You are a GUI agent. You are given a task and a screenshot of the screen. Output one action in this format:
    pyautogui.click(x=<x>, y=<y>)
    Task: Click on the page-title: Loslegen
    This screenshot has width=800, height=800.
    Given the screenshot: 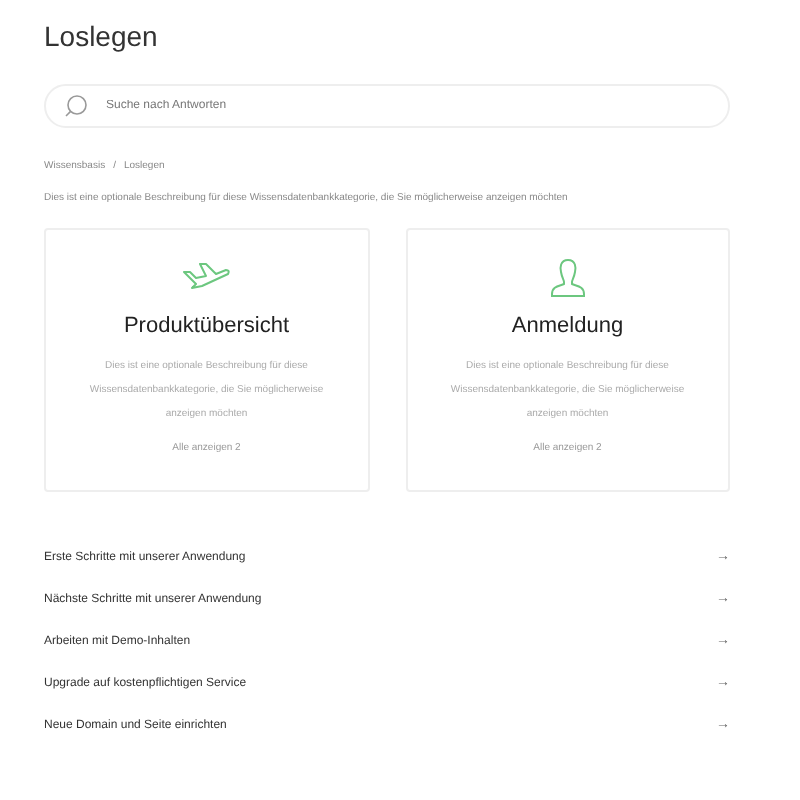 What is the action you would take?
    pyautogui.click(x=102, y=36)
    